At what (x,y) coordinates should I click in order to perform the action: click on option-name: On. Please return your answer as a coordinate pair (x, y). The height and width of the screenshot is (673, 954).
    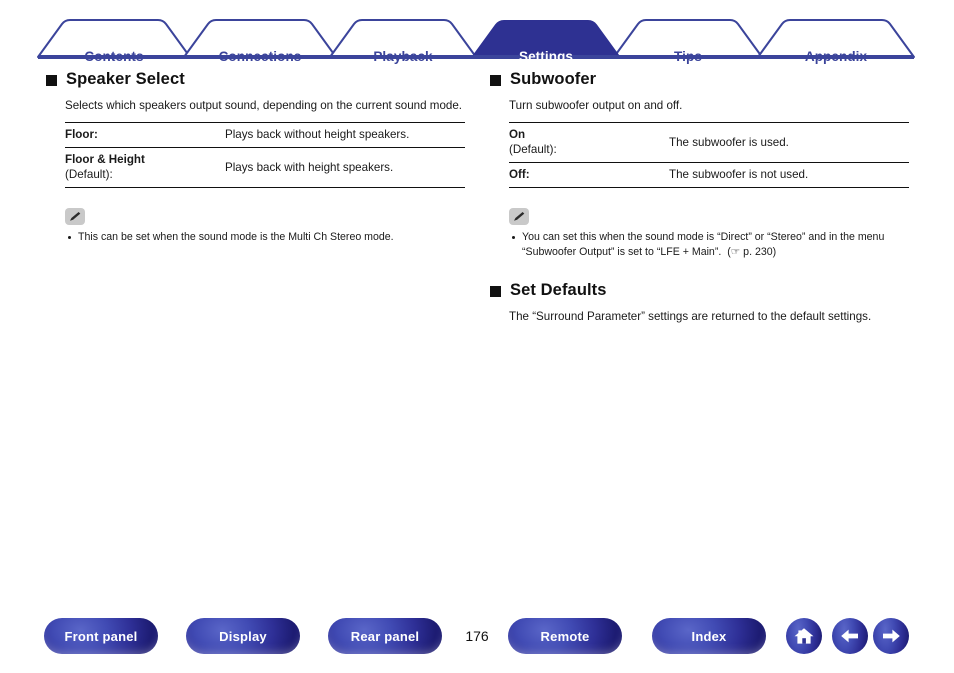
    Looking at the image, I should click on (517, 134).